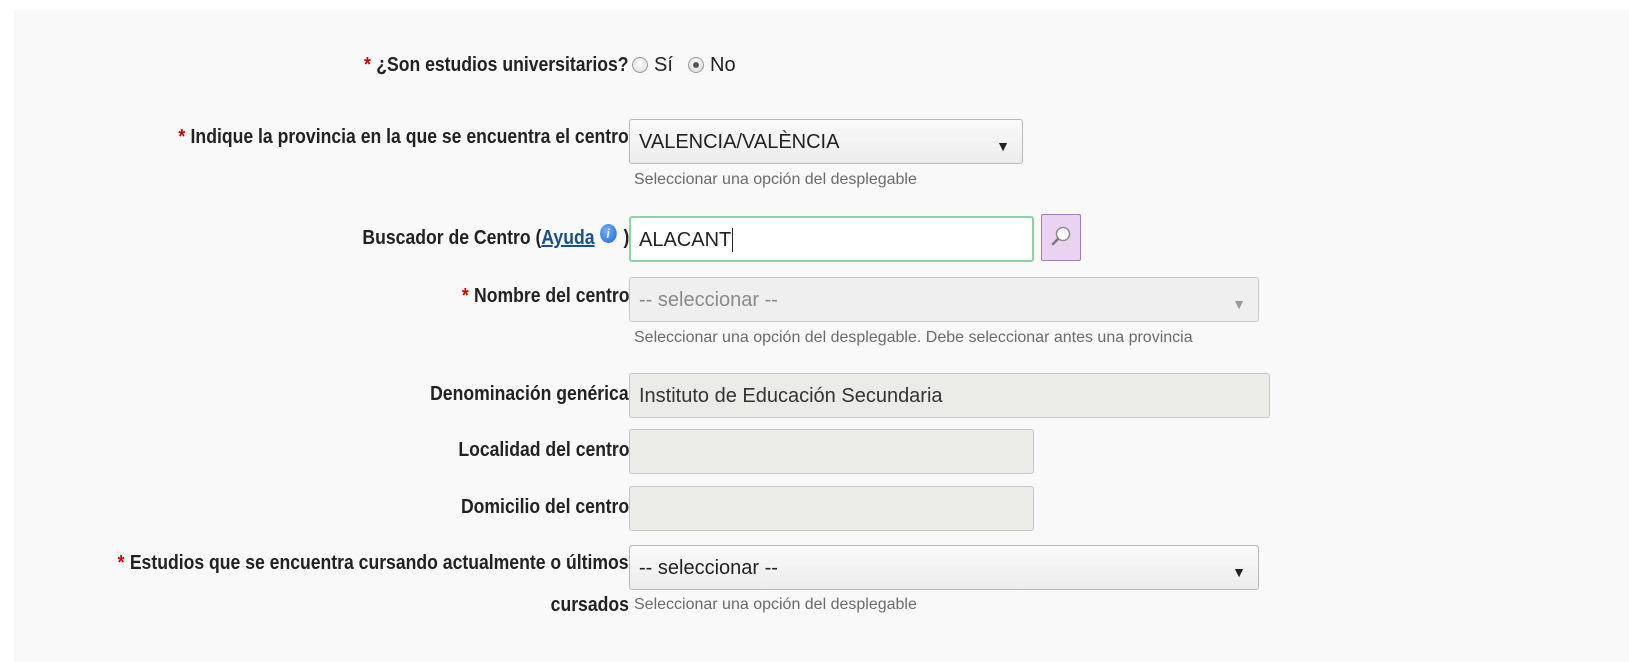  Describe the element at coordinates (831, 239) in the screenshot. I see `center-search-input: ALACANT` at that location.